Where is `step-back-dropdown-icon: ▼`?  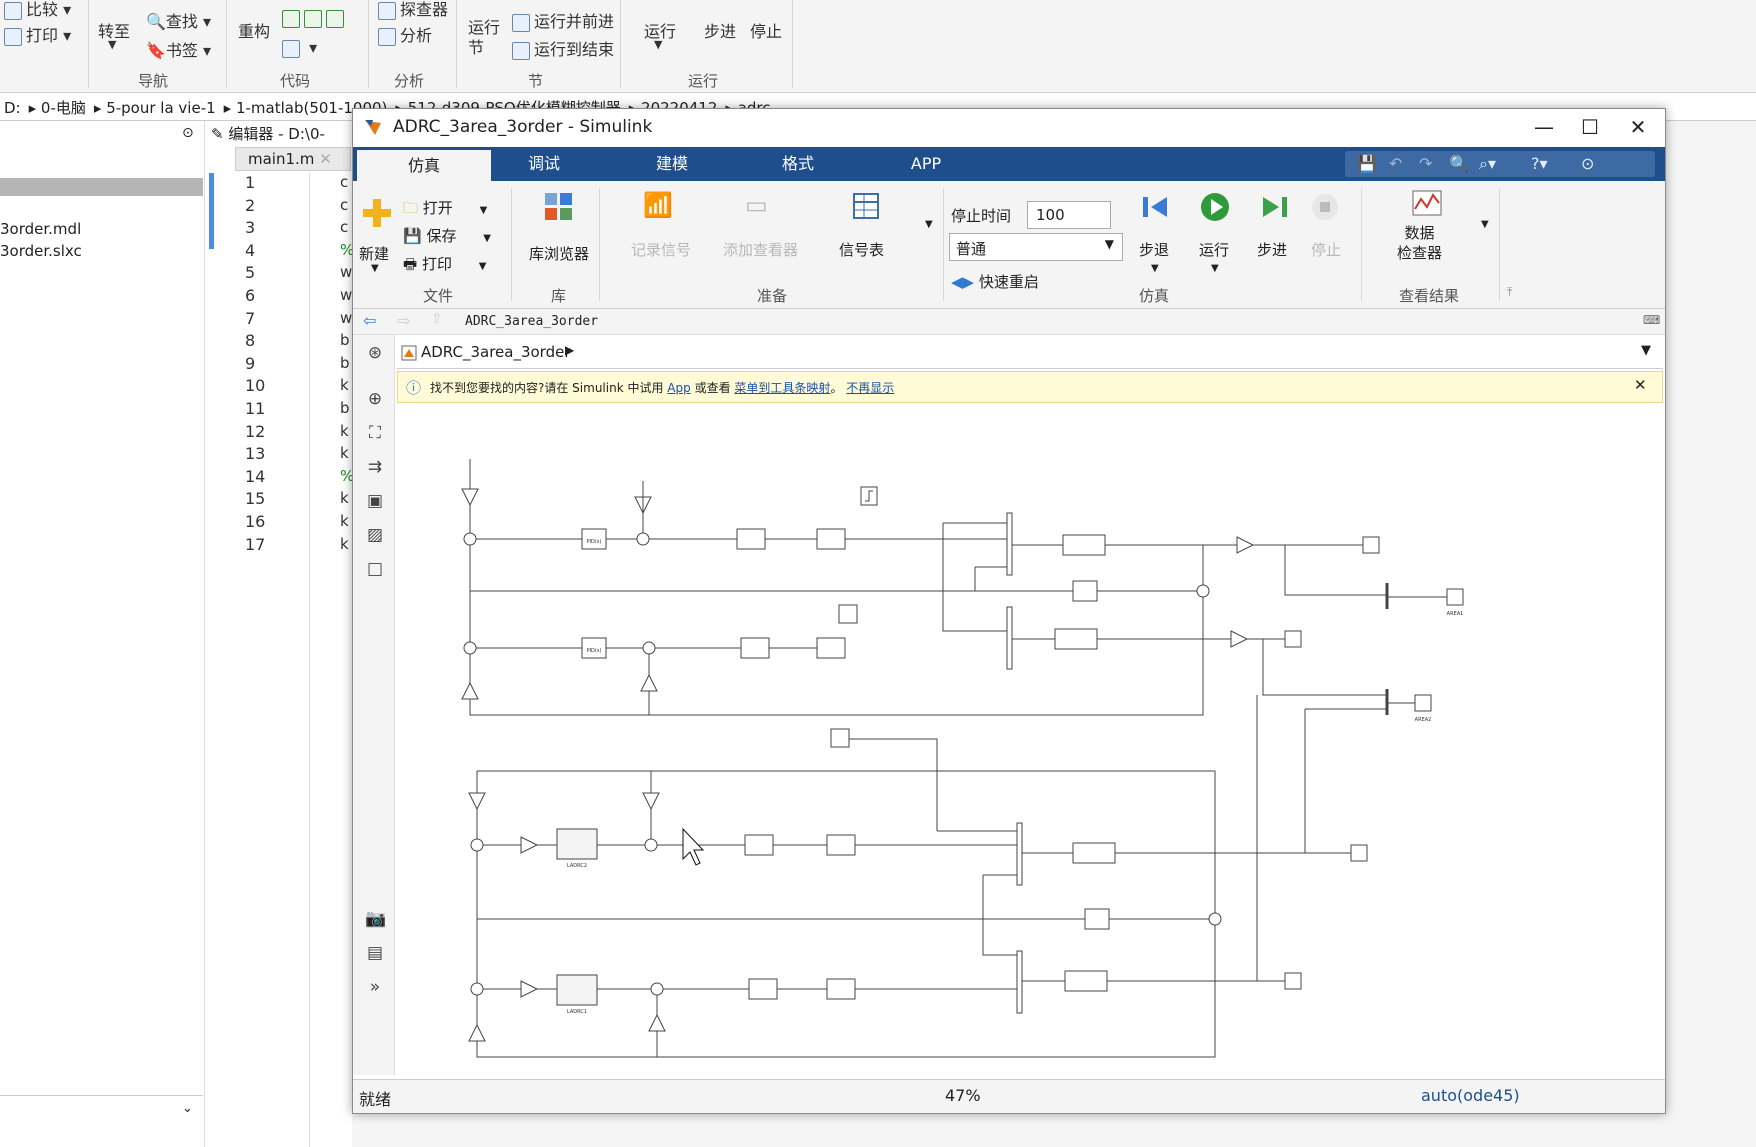
step-back-dropdown-icon: ▼ is located at coordinates (1155, 268).